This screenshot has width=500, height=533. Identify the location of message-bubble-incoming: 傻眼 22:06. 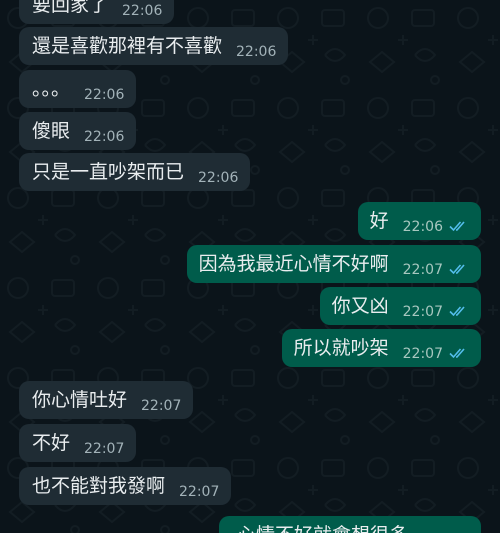
(78, 131).